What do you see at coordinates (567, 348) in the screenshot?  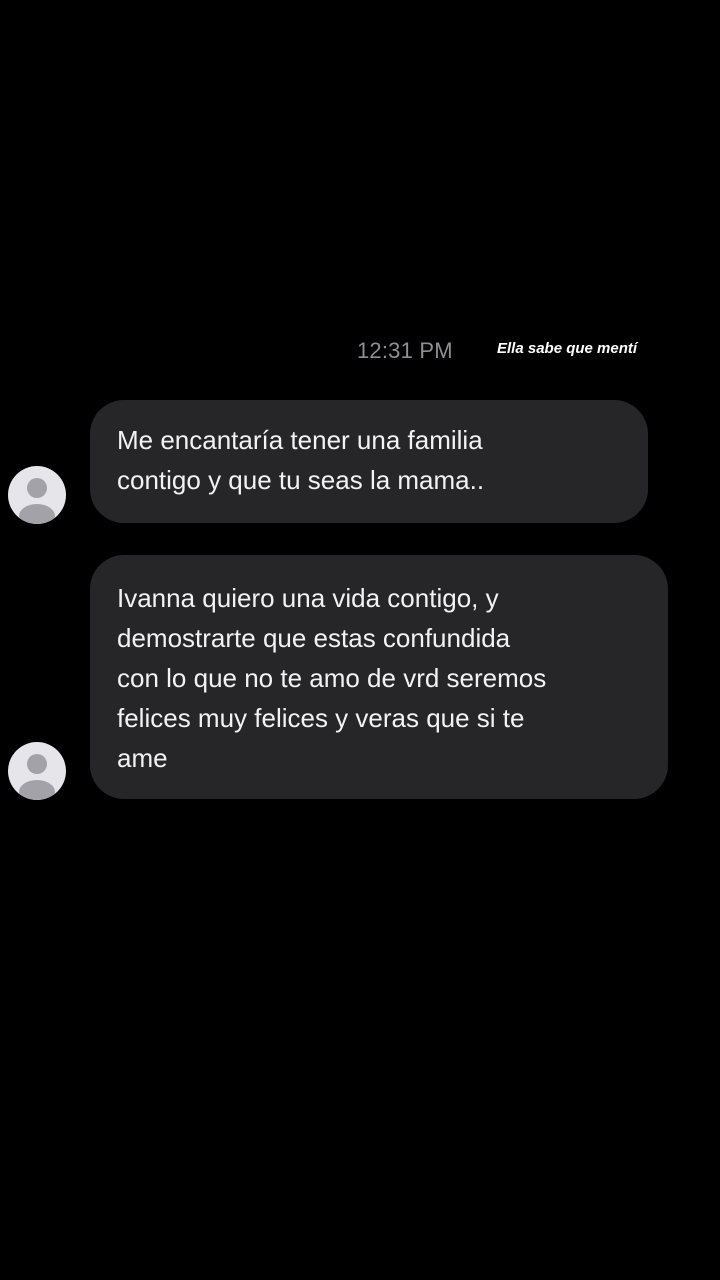 I see `story-caption: Ella sabe que mentí` at bounding box center [567, 348].